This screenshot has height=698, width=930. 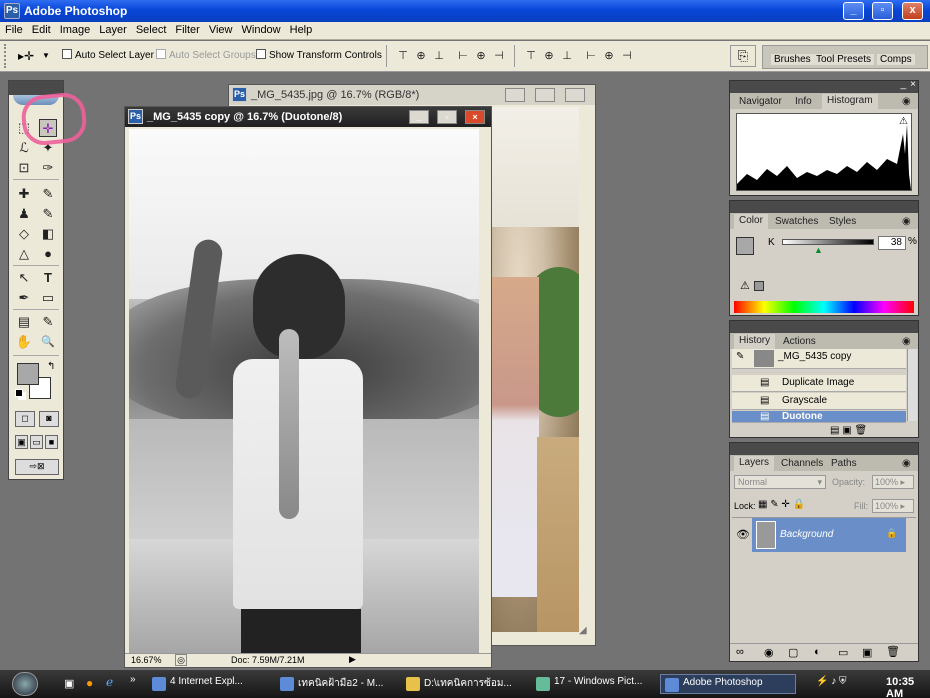 I want to click on new-layer-icon: ▣, so click(x=867, y=652).